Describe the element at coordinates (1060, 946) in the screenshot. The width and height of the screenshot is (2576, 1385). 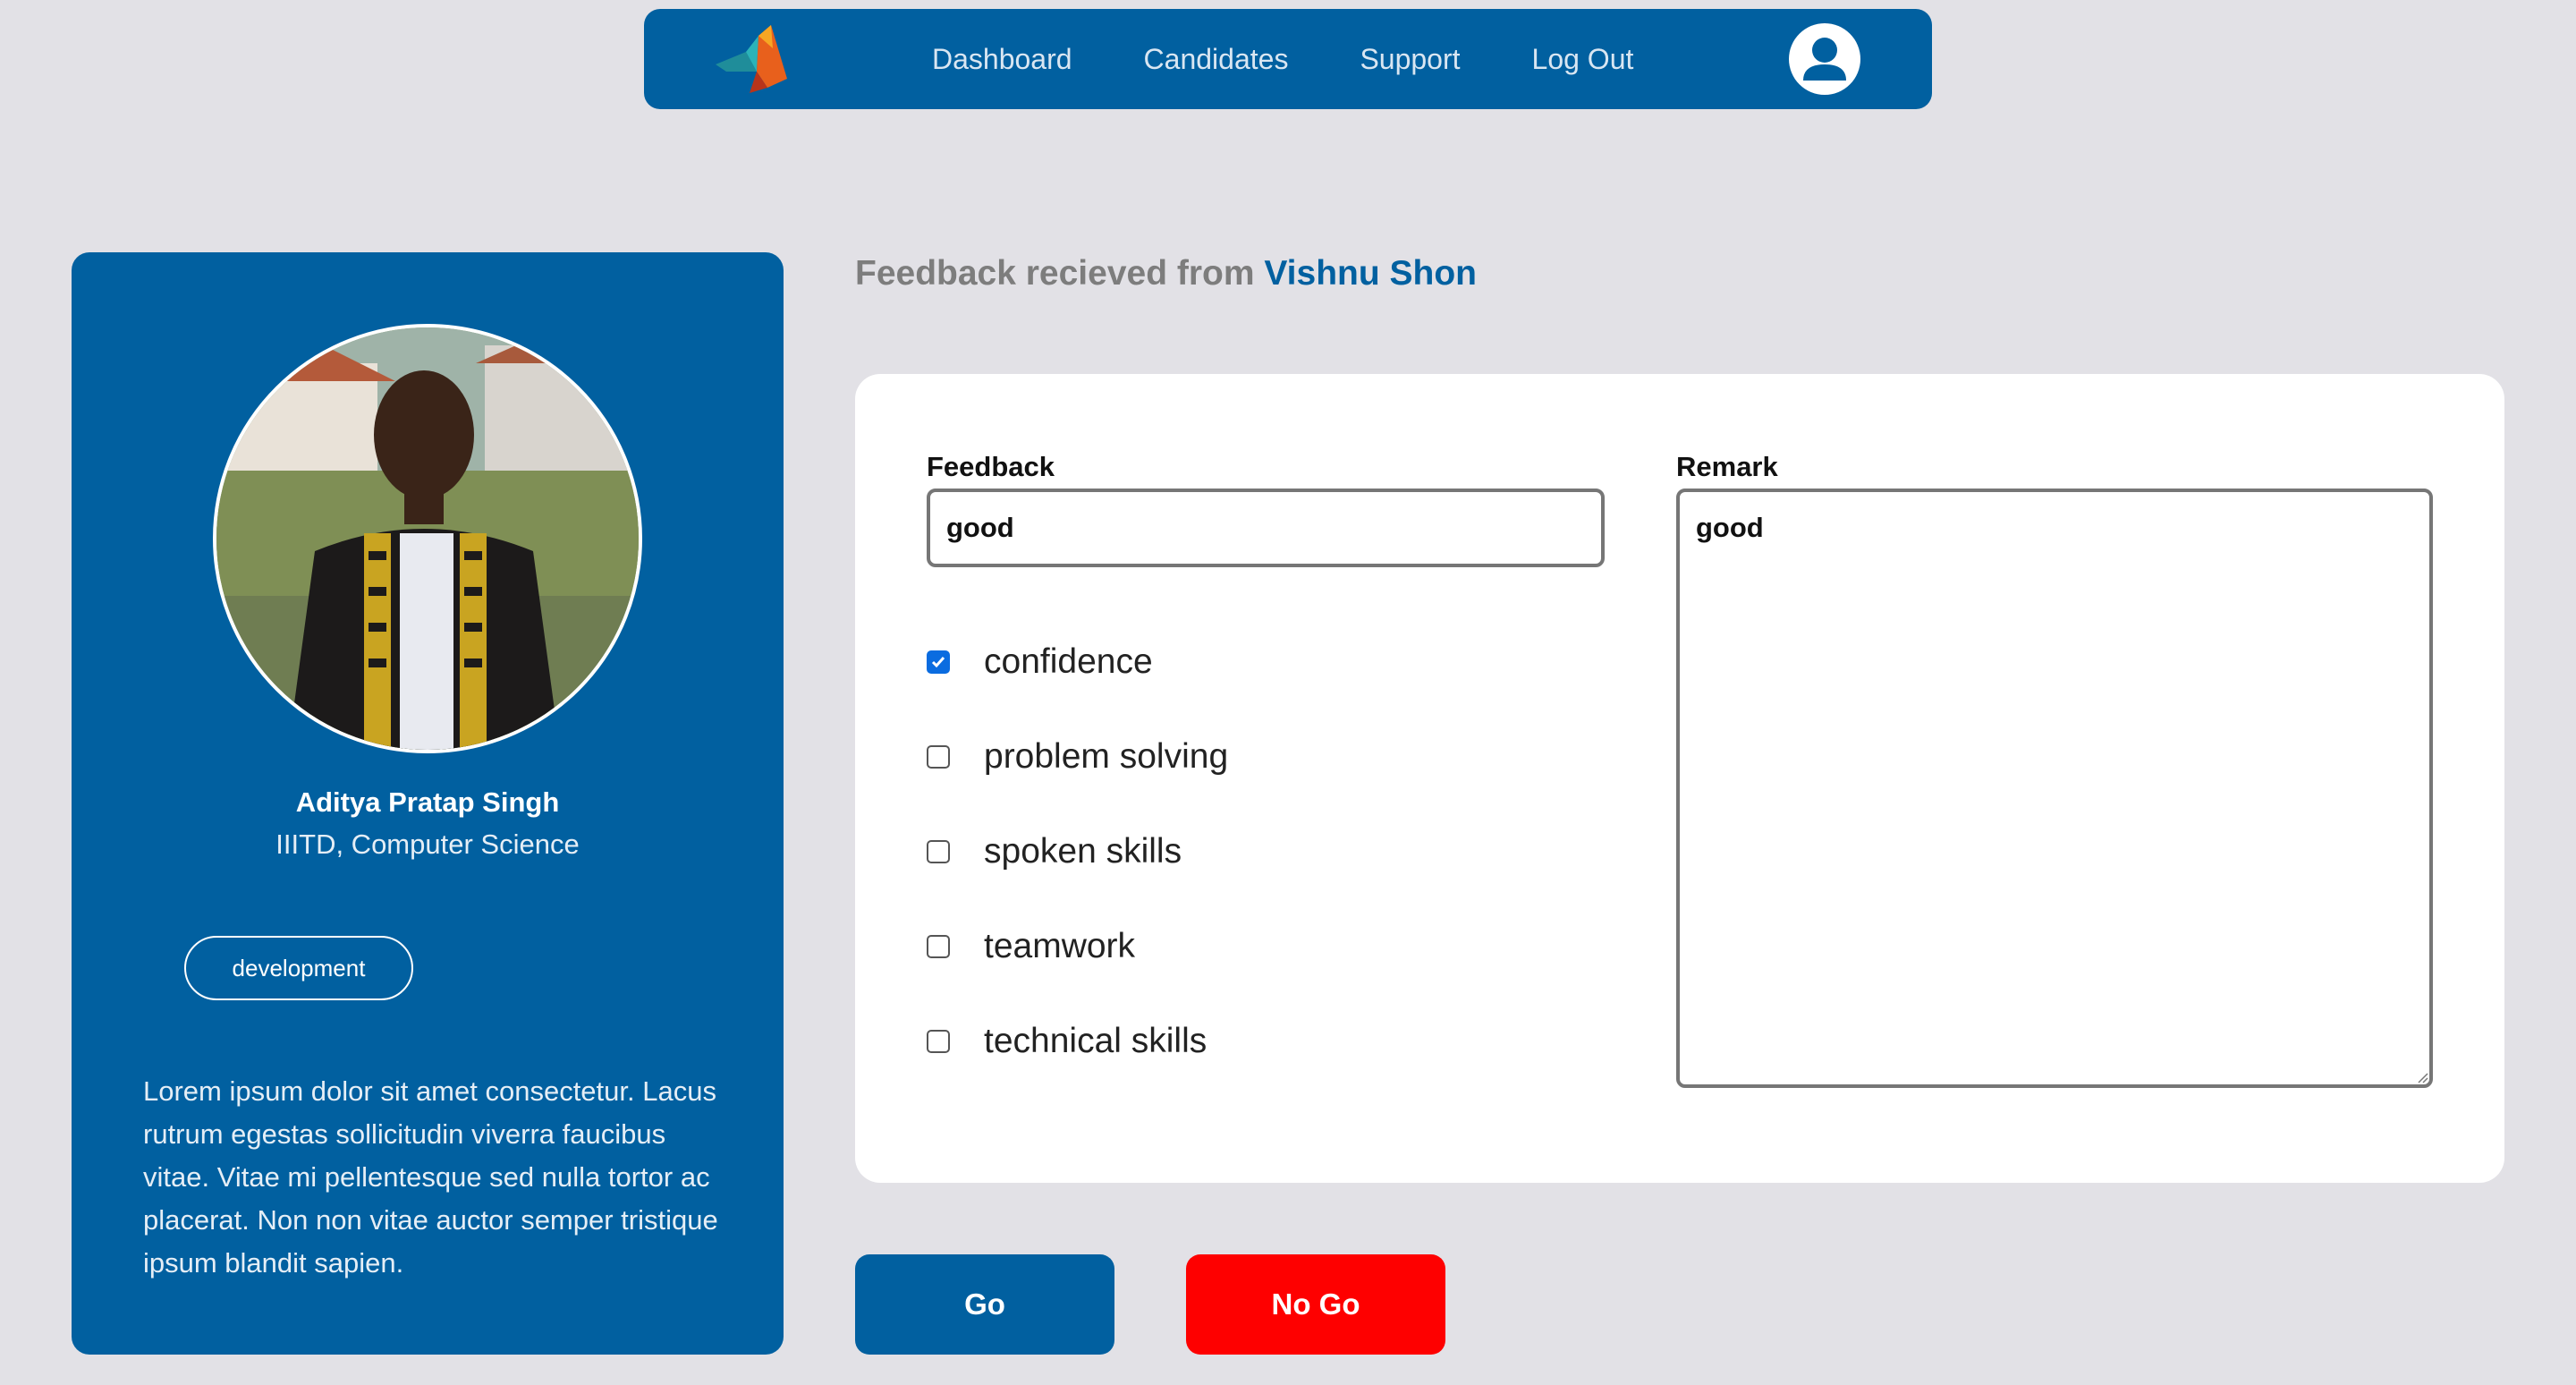
I see `skill-label: teamwork` at that location.